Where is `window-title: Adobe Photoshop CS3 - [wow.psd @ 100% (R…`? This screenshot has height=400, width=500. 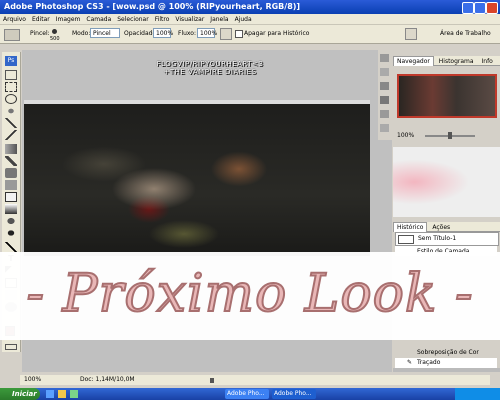 window-title: Adobe Photoshop CS3 - [wow.psd @ 100% (R… is located at coordinates (152, 6).